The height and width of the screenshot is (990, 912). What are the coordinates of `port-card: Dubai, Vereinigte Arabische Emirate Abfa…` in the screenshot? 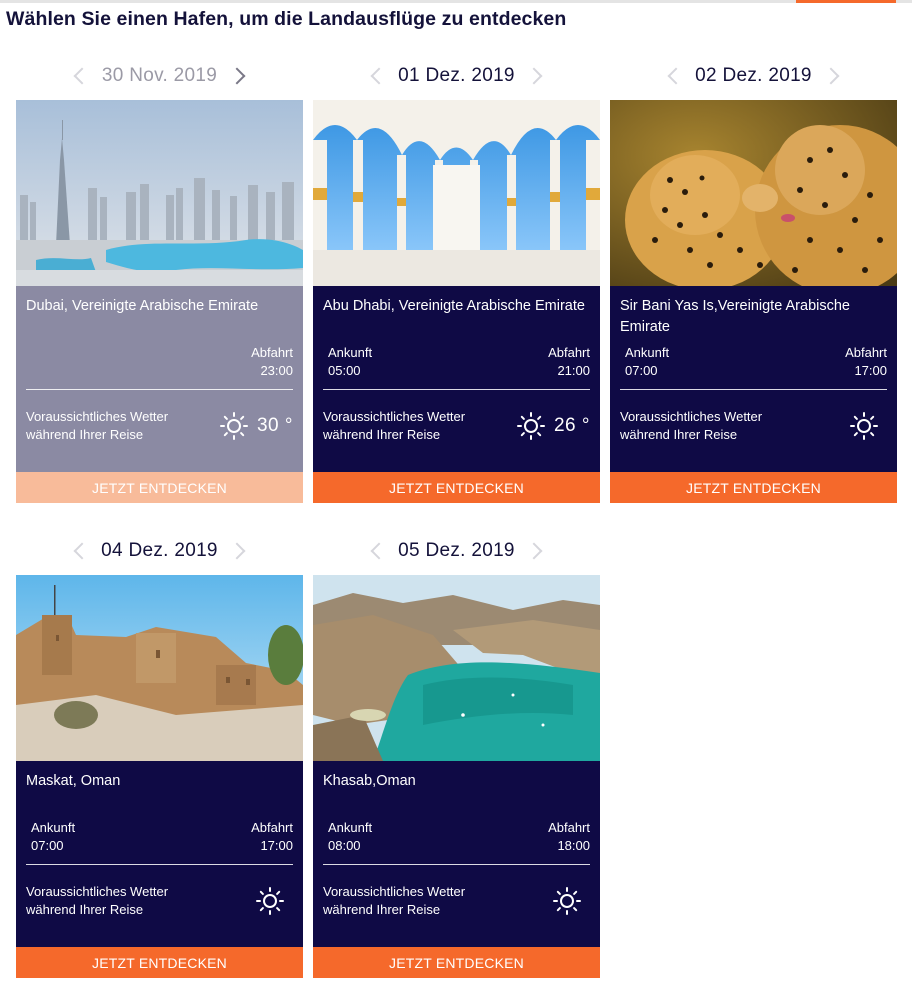 It's located at (159, 301).